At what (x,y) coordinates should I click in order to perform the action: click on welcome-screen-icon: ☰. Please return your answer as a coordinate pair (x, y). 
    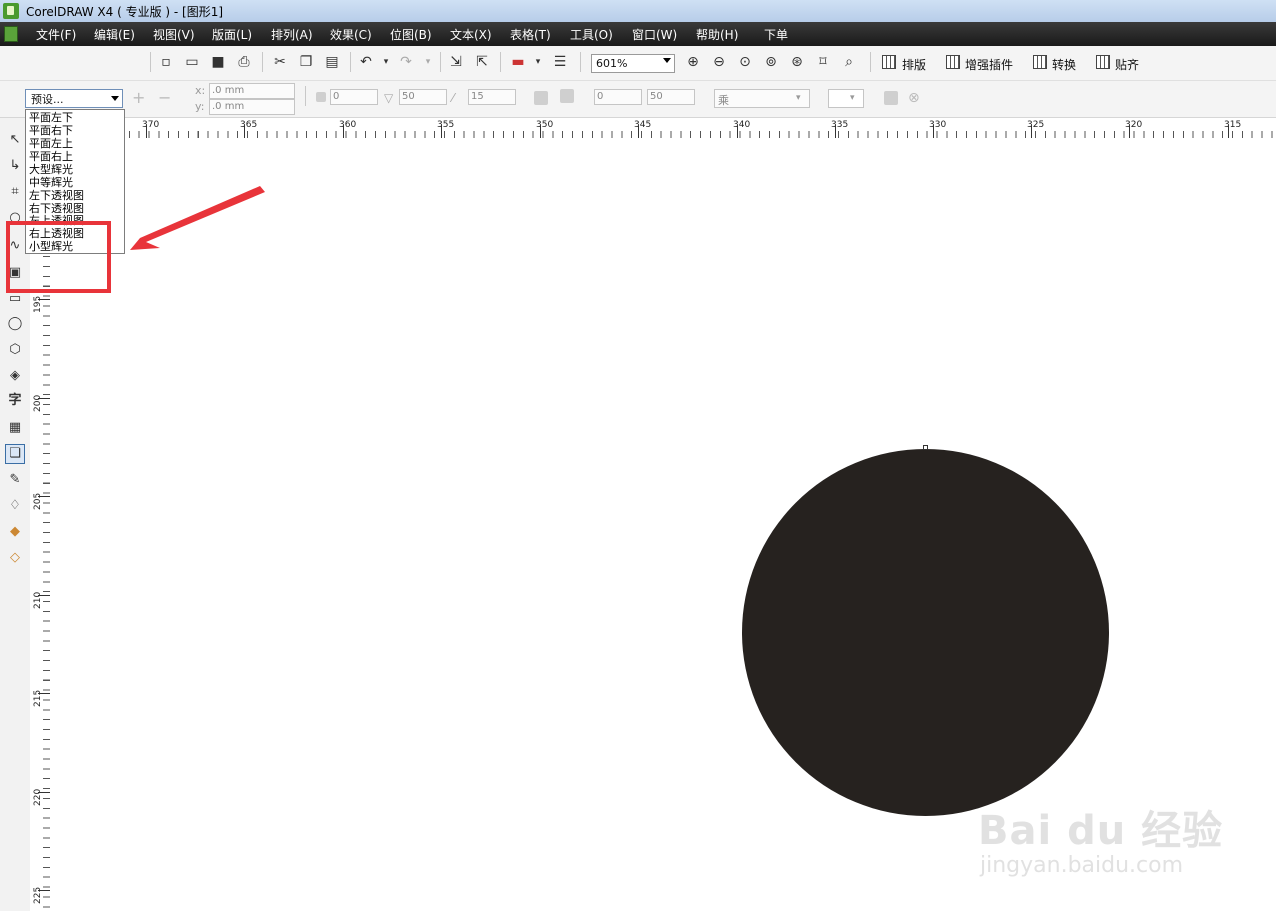
    Looking at the image, I should click on (560, 62).